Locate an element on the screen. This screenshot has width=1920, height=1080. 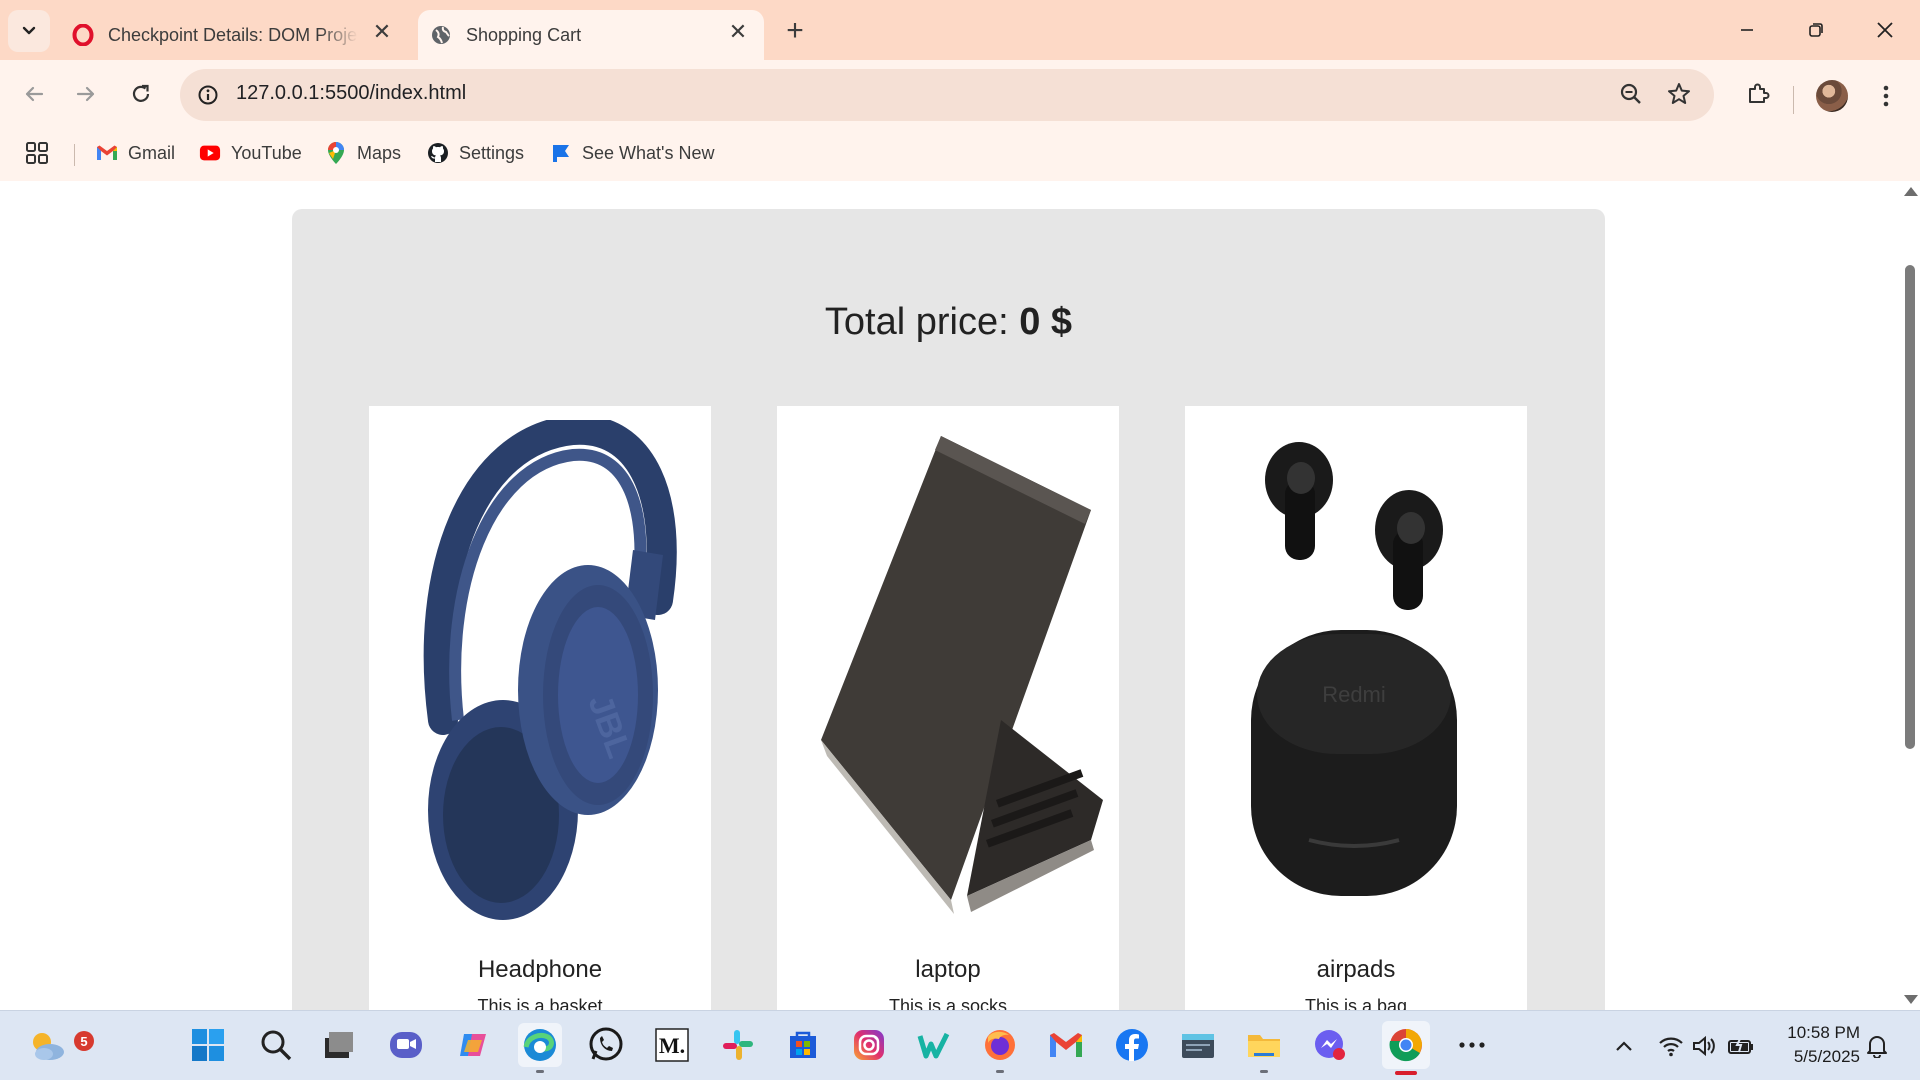
product-name: airpads is located at coordinates (1356, 969).